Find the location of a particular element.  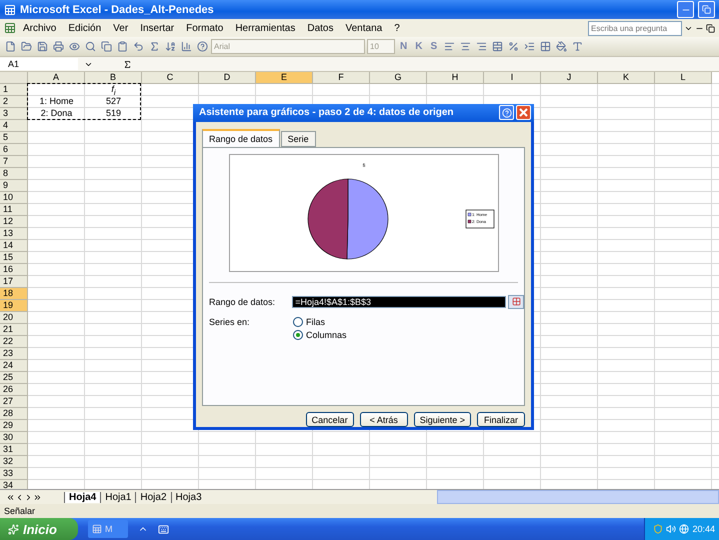

row-header: 31 is located at coordinates (14, 450).